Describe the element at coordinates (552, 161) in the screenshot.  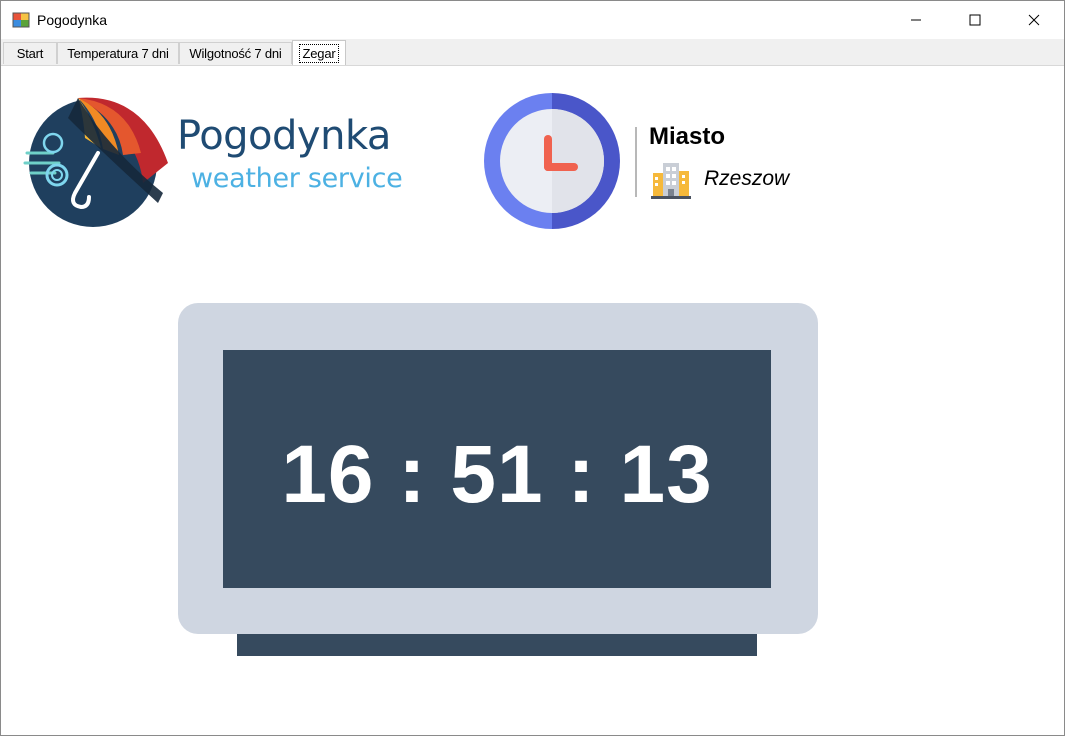
I see `clock-icon` at that location.